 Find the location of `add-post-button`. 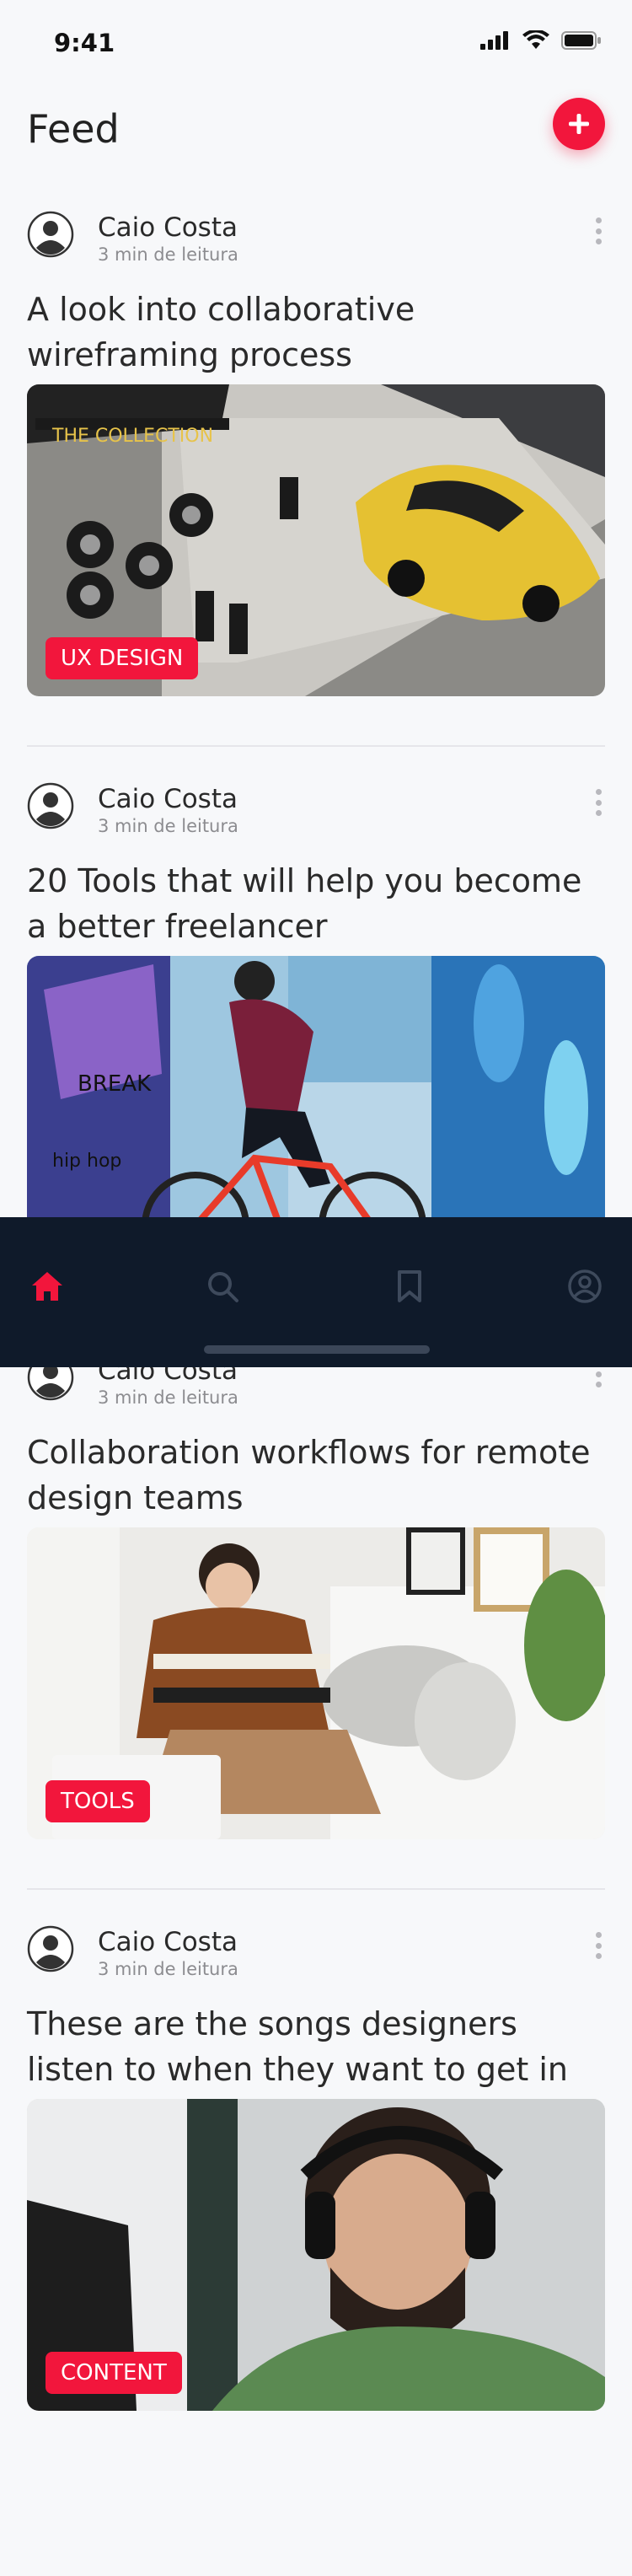

add-post-button is located at coordinates (579, 124).